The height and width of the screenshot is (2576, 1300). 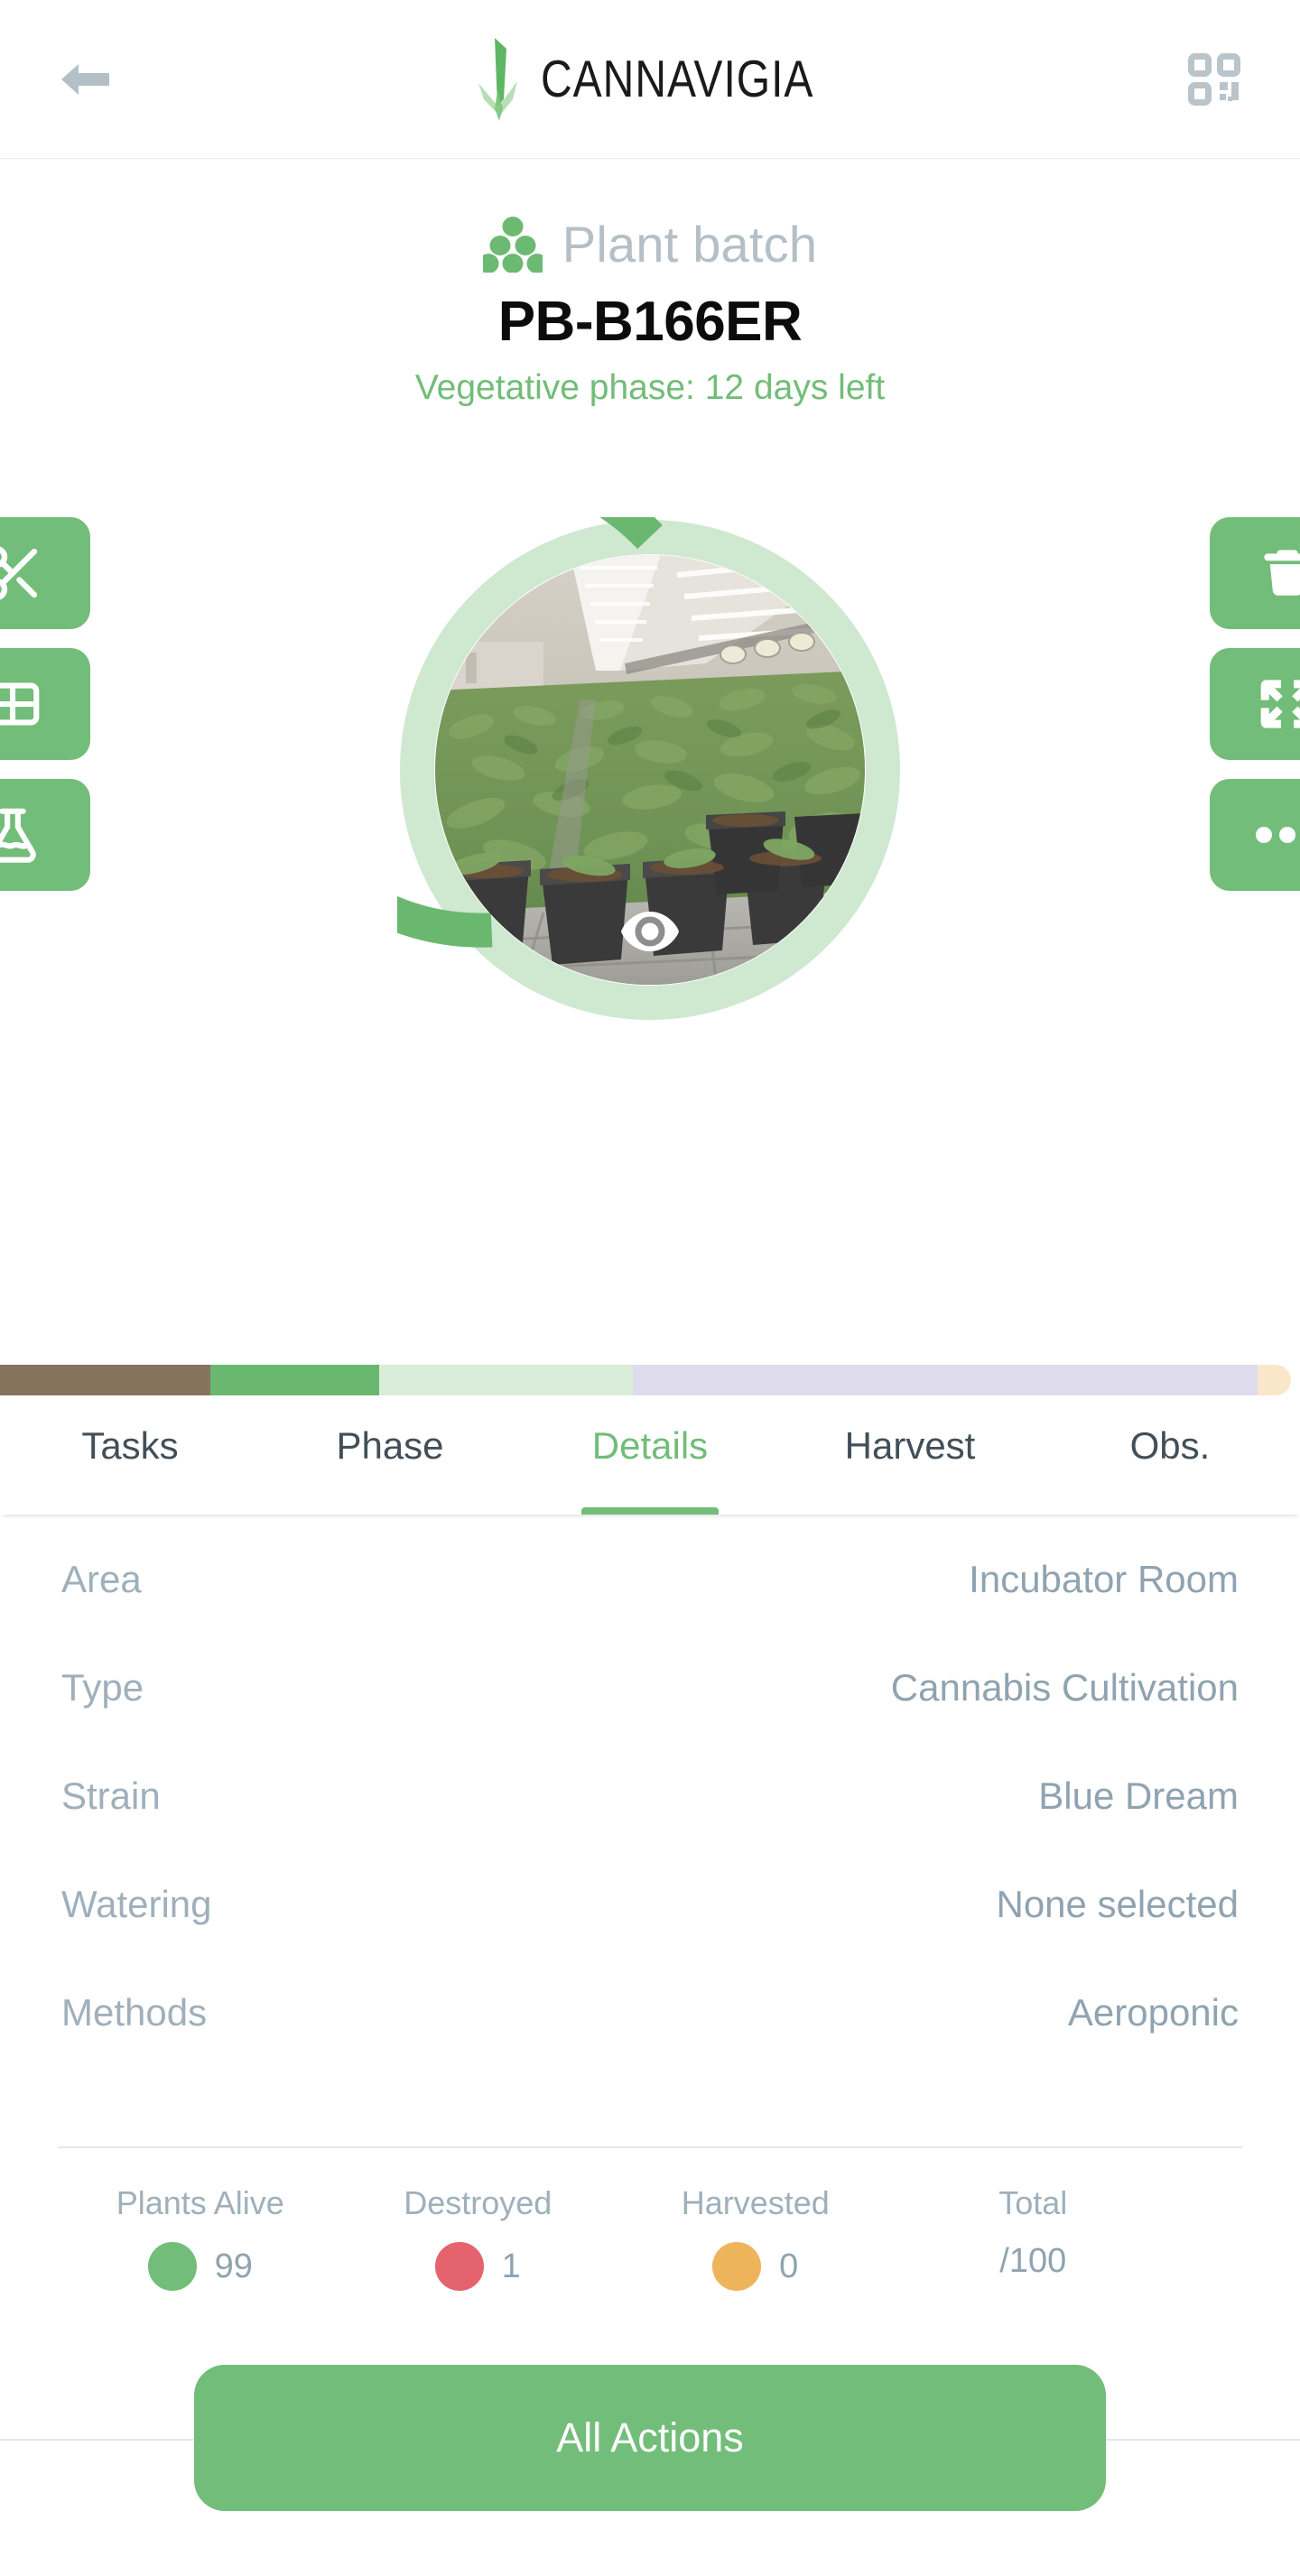 I want to click on scissors-icon, so click(x=19, y=573).